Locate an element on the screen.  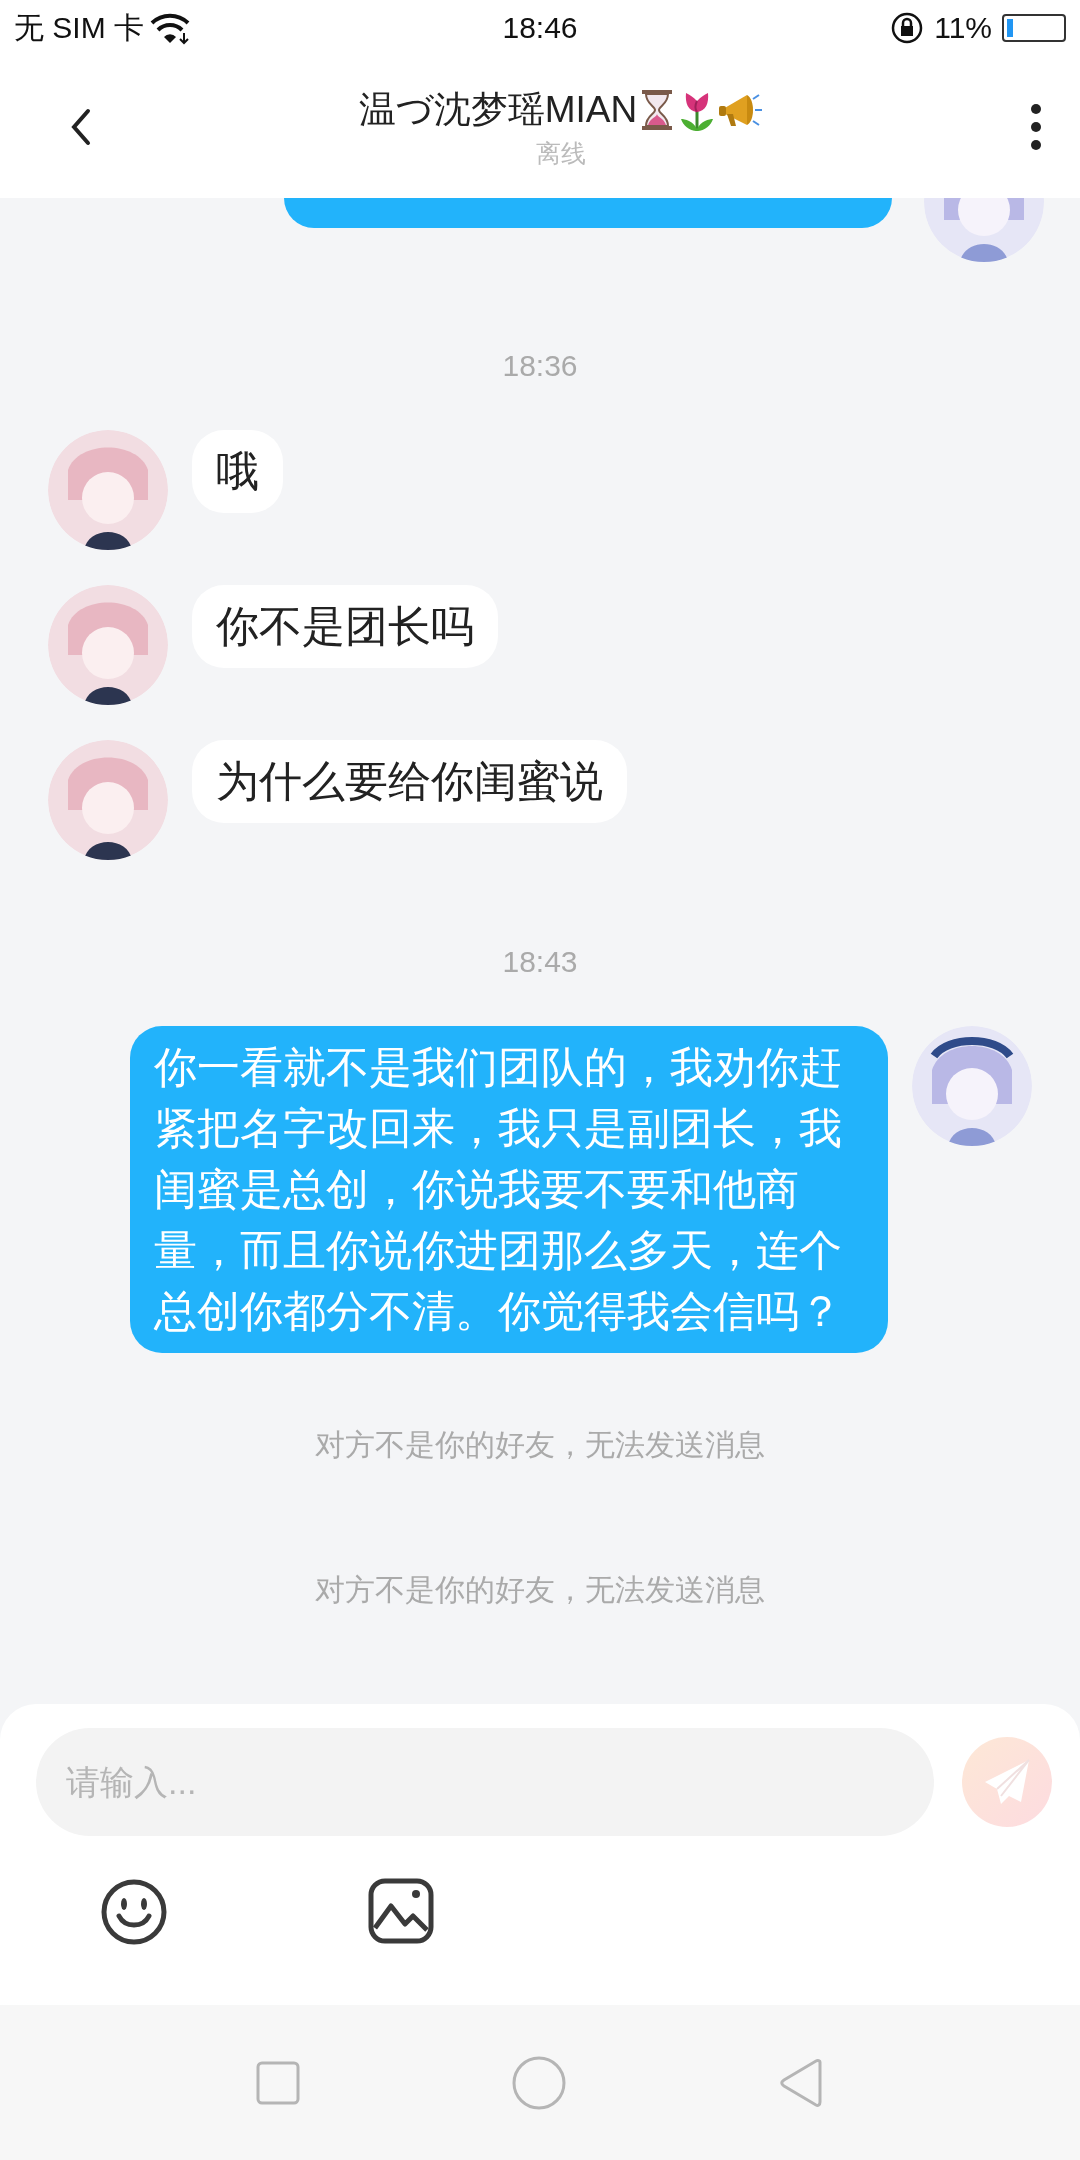
circle-icon is located at coordinates (539, 2082).